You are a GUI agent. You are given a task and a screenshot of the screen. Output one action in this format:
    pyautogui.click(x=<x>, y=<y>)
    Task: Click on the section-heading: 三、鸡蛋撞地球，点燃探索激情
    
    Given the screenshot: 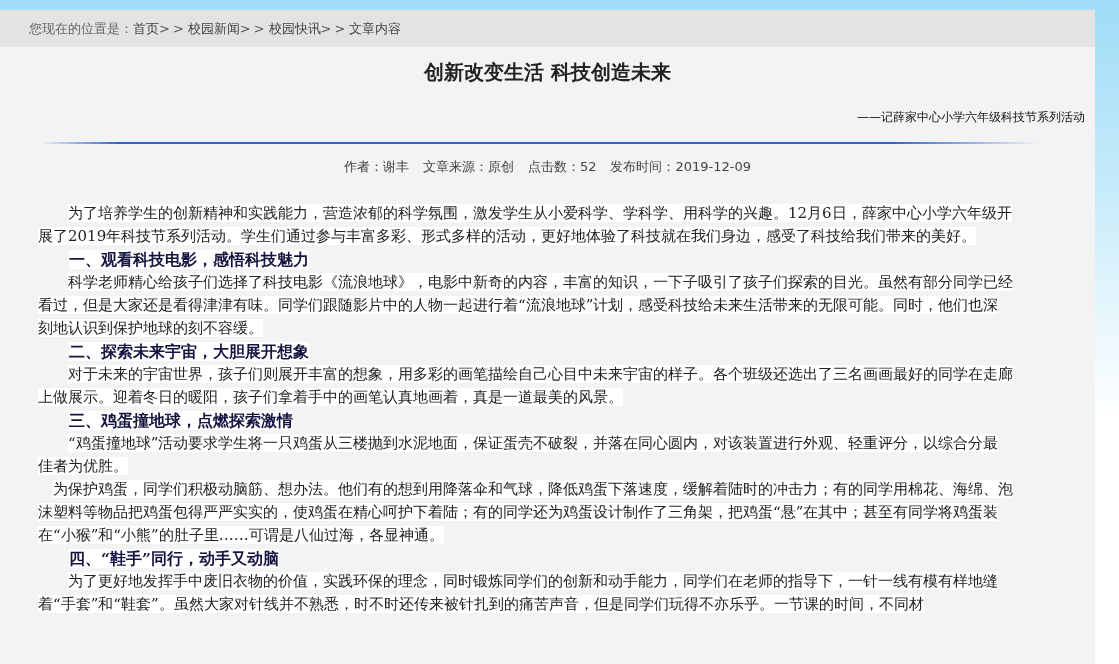 What is the action you would take?
    pyautogui.click(x=181, y=420)
    